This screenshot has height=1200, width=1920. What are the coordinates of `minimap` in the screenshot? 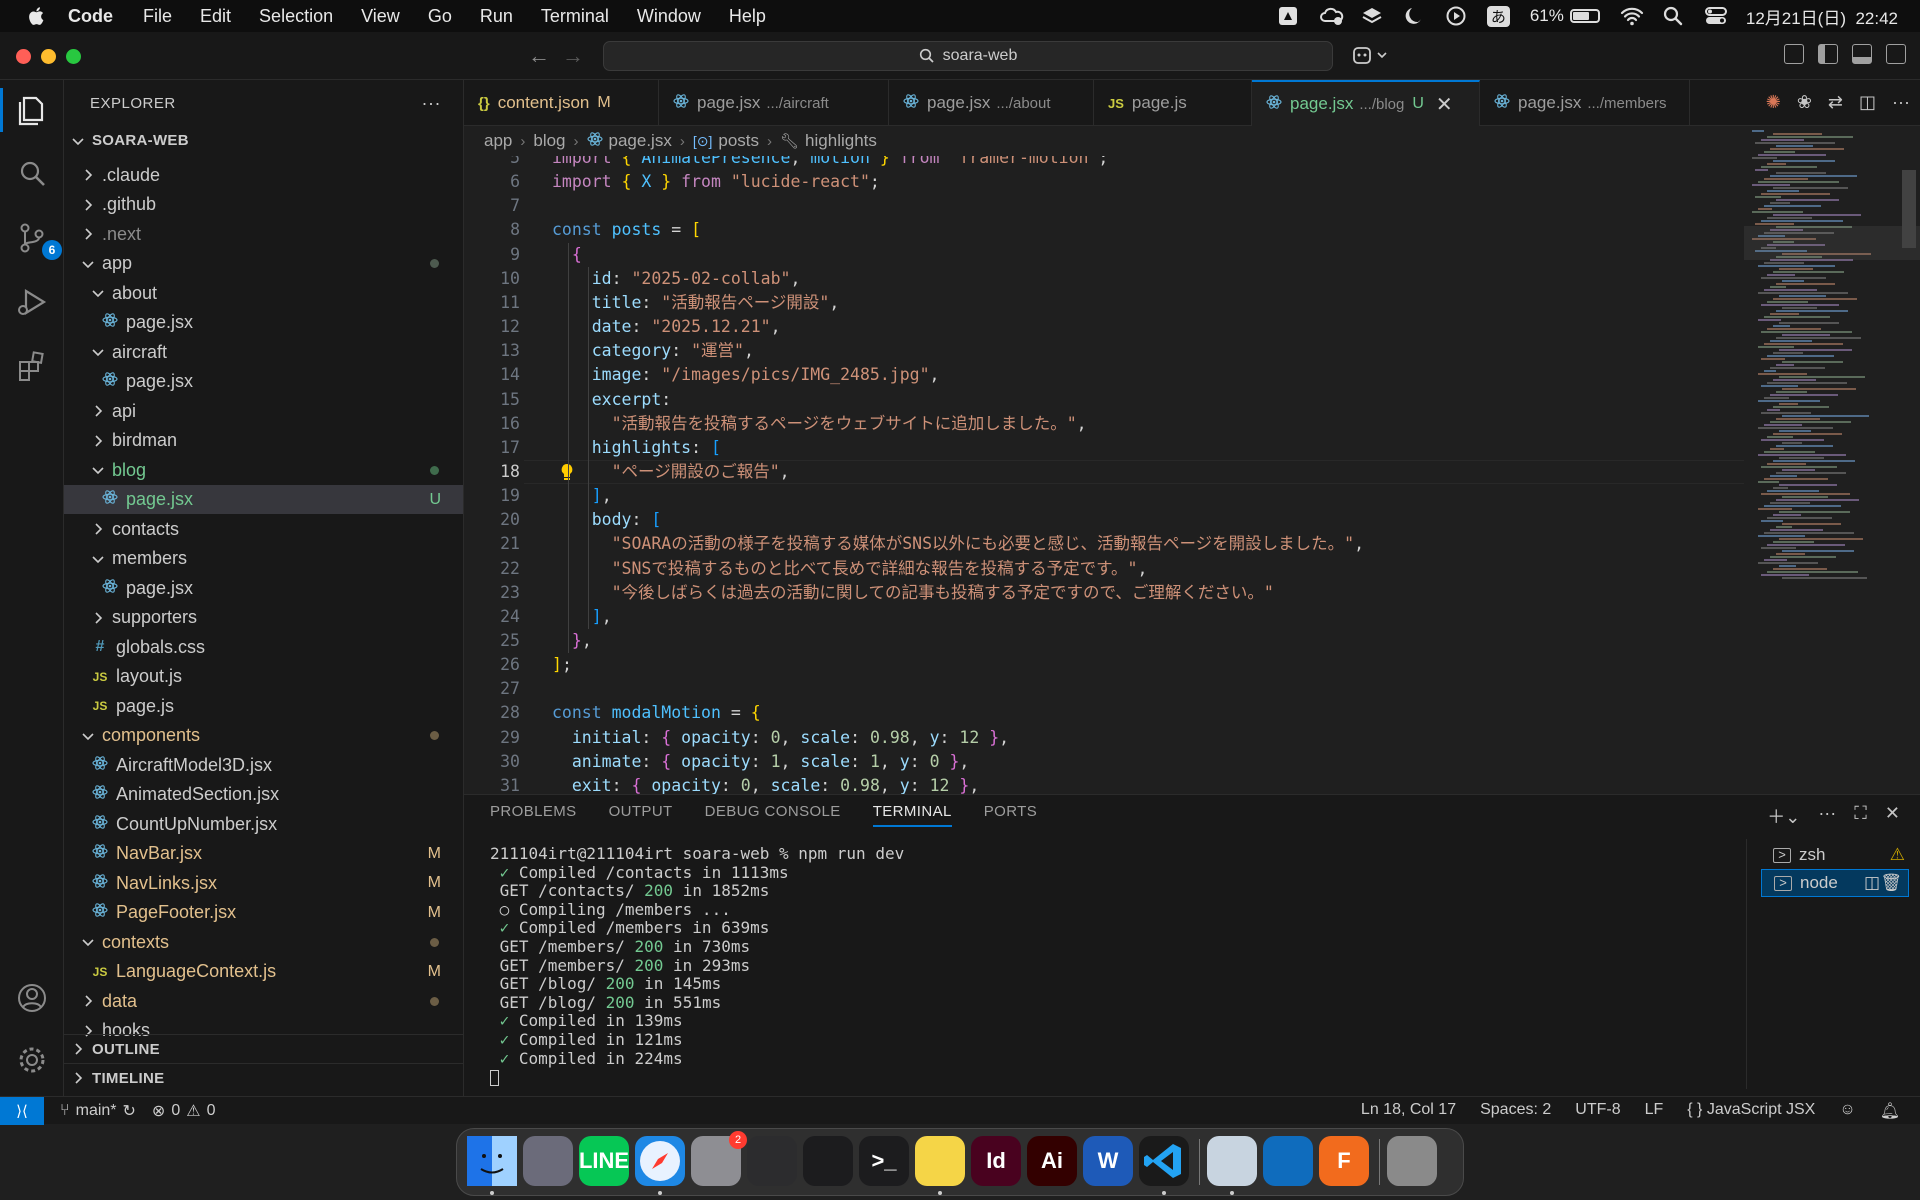 It's located at (1832, 460).